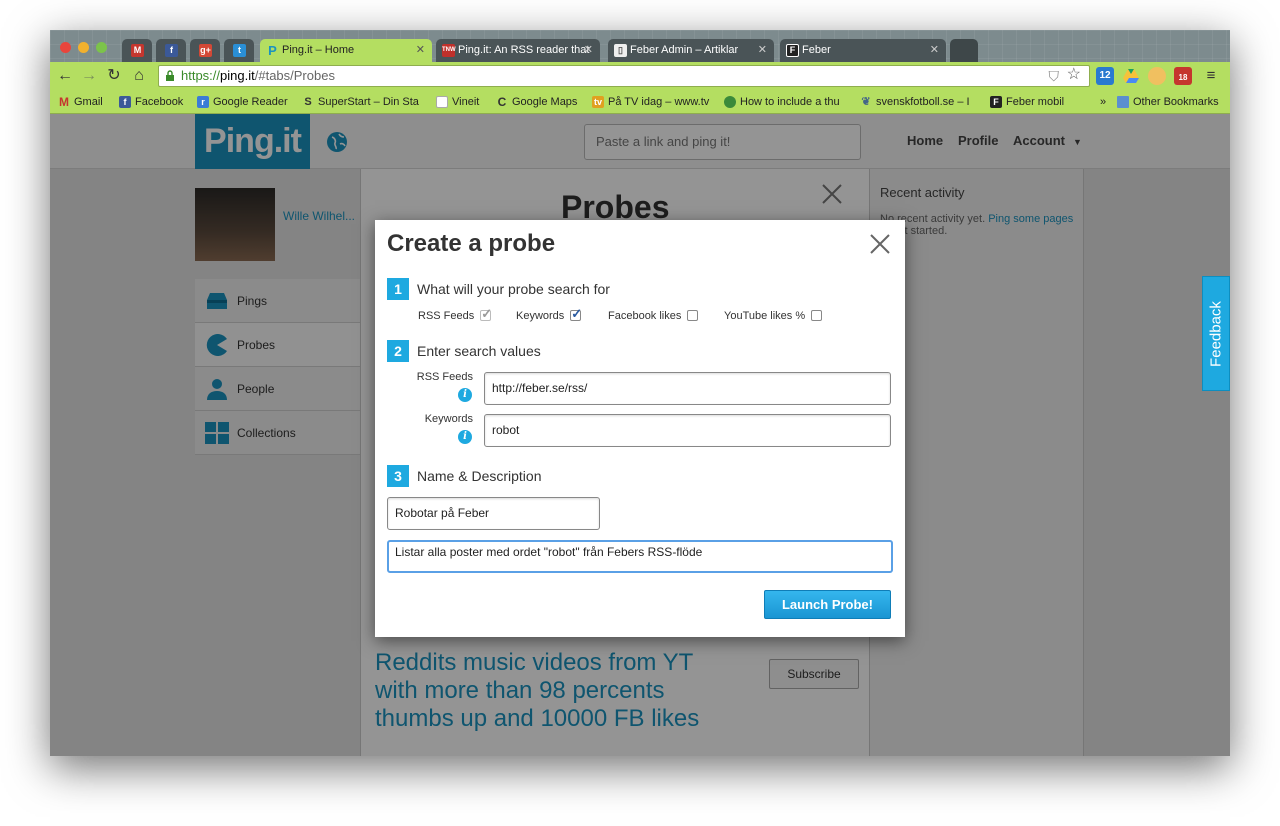 This screenshot has width=1280, height=826. I want to click on mail-checker-icon: 18, so click(1183, 76).